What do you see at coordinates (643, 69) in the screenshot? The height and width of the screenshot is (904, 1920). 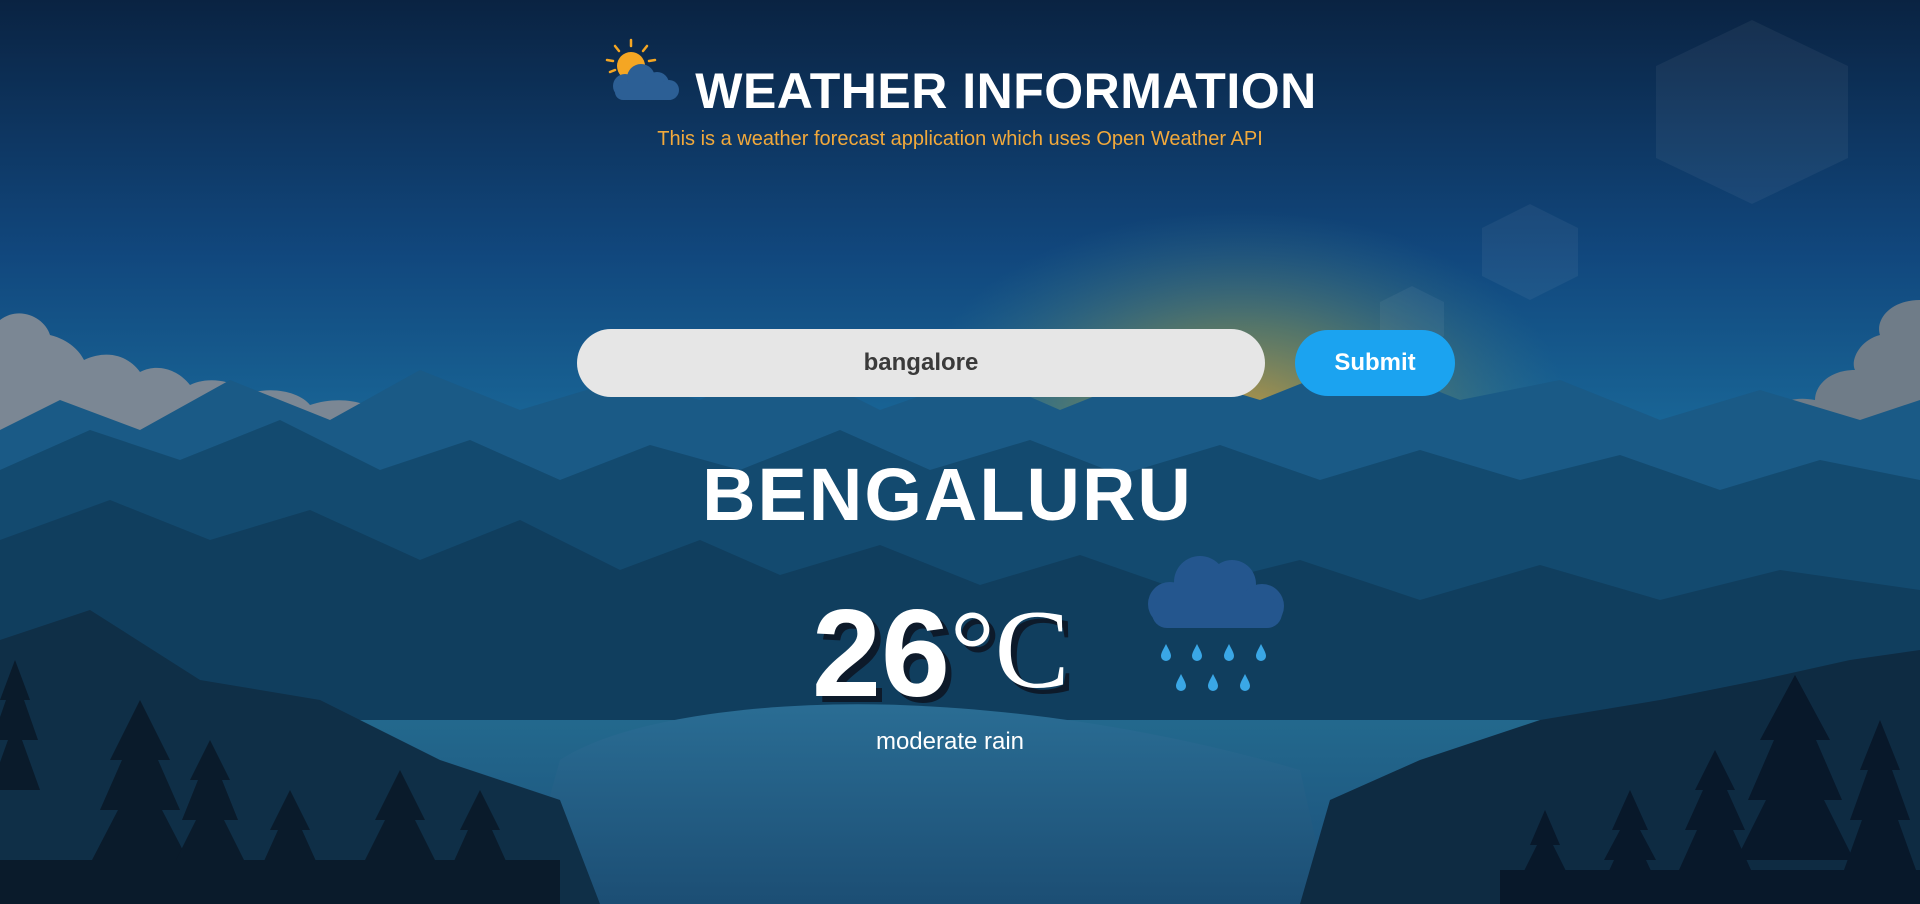 I see `sun-cloud-icon` at bounding box center [643, 69].